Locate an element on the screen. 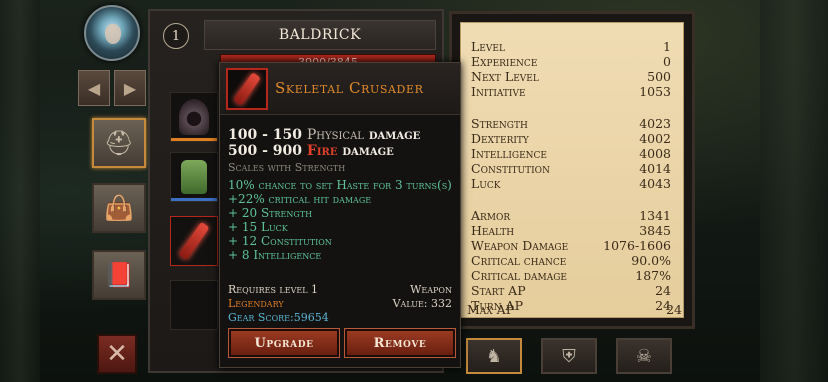 The image size is (828, 382). bonus-line: +22% critical hit damage is located at coordinates (300, 199).